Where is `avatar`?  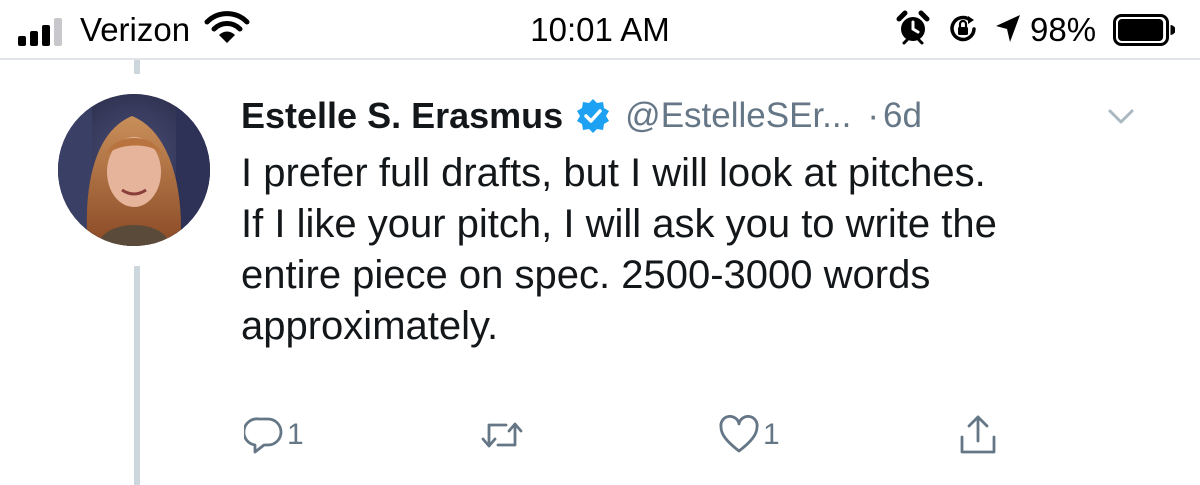 avatar is located at coordinates (134, 170).